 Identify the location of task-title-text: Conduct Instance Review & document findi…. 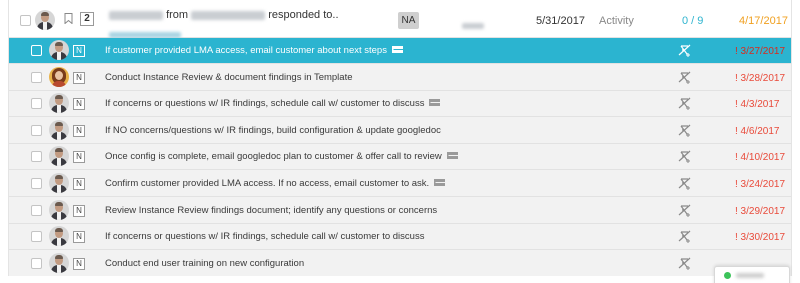
(229, 77).